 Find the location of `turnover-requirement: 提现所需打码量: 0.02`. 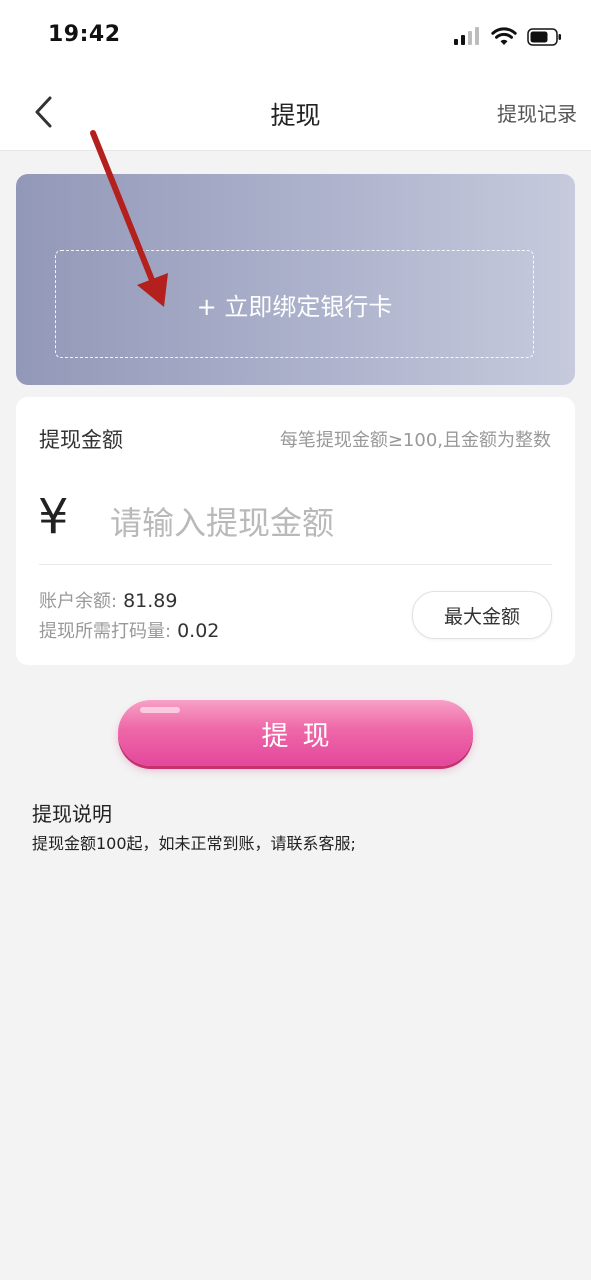

turnover-requirement: 提现所需打码量: 0.02 is located at coordinates (129, 630).